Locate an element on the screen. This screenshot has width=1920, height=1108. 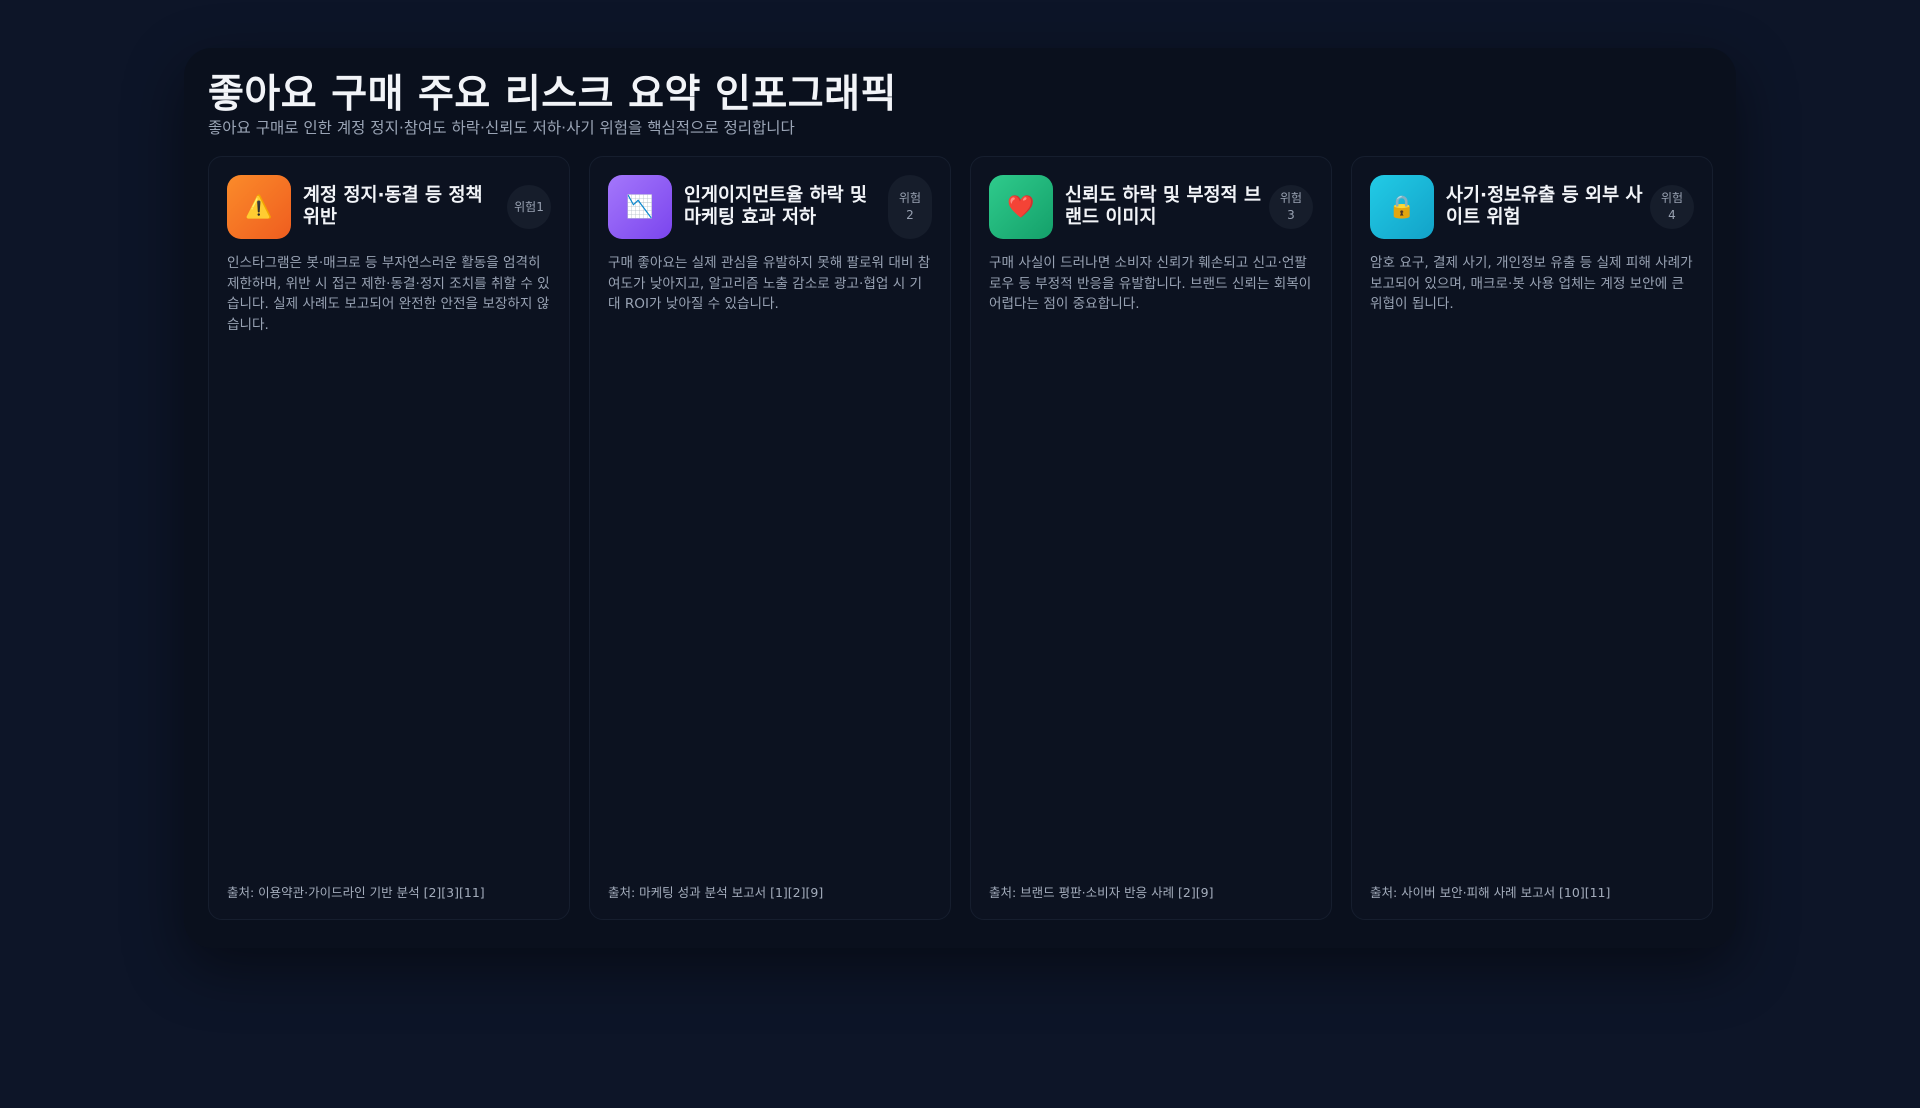
card-source: 출처: 사이버 보안·피해 사례 보고서 [10][11] is located at coordinates (1490, 892).